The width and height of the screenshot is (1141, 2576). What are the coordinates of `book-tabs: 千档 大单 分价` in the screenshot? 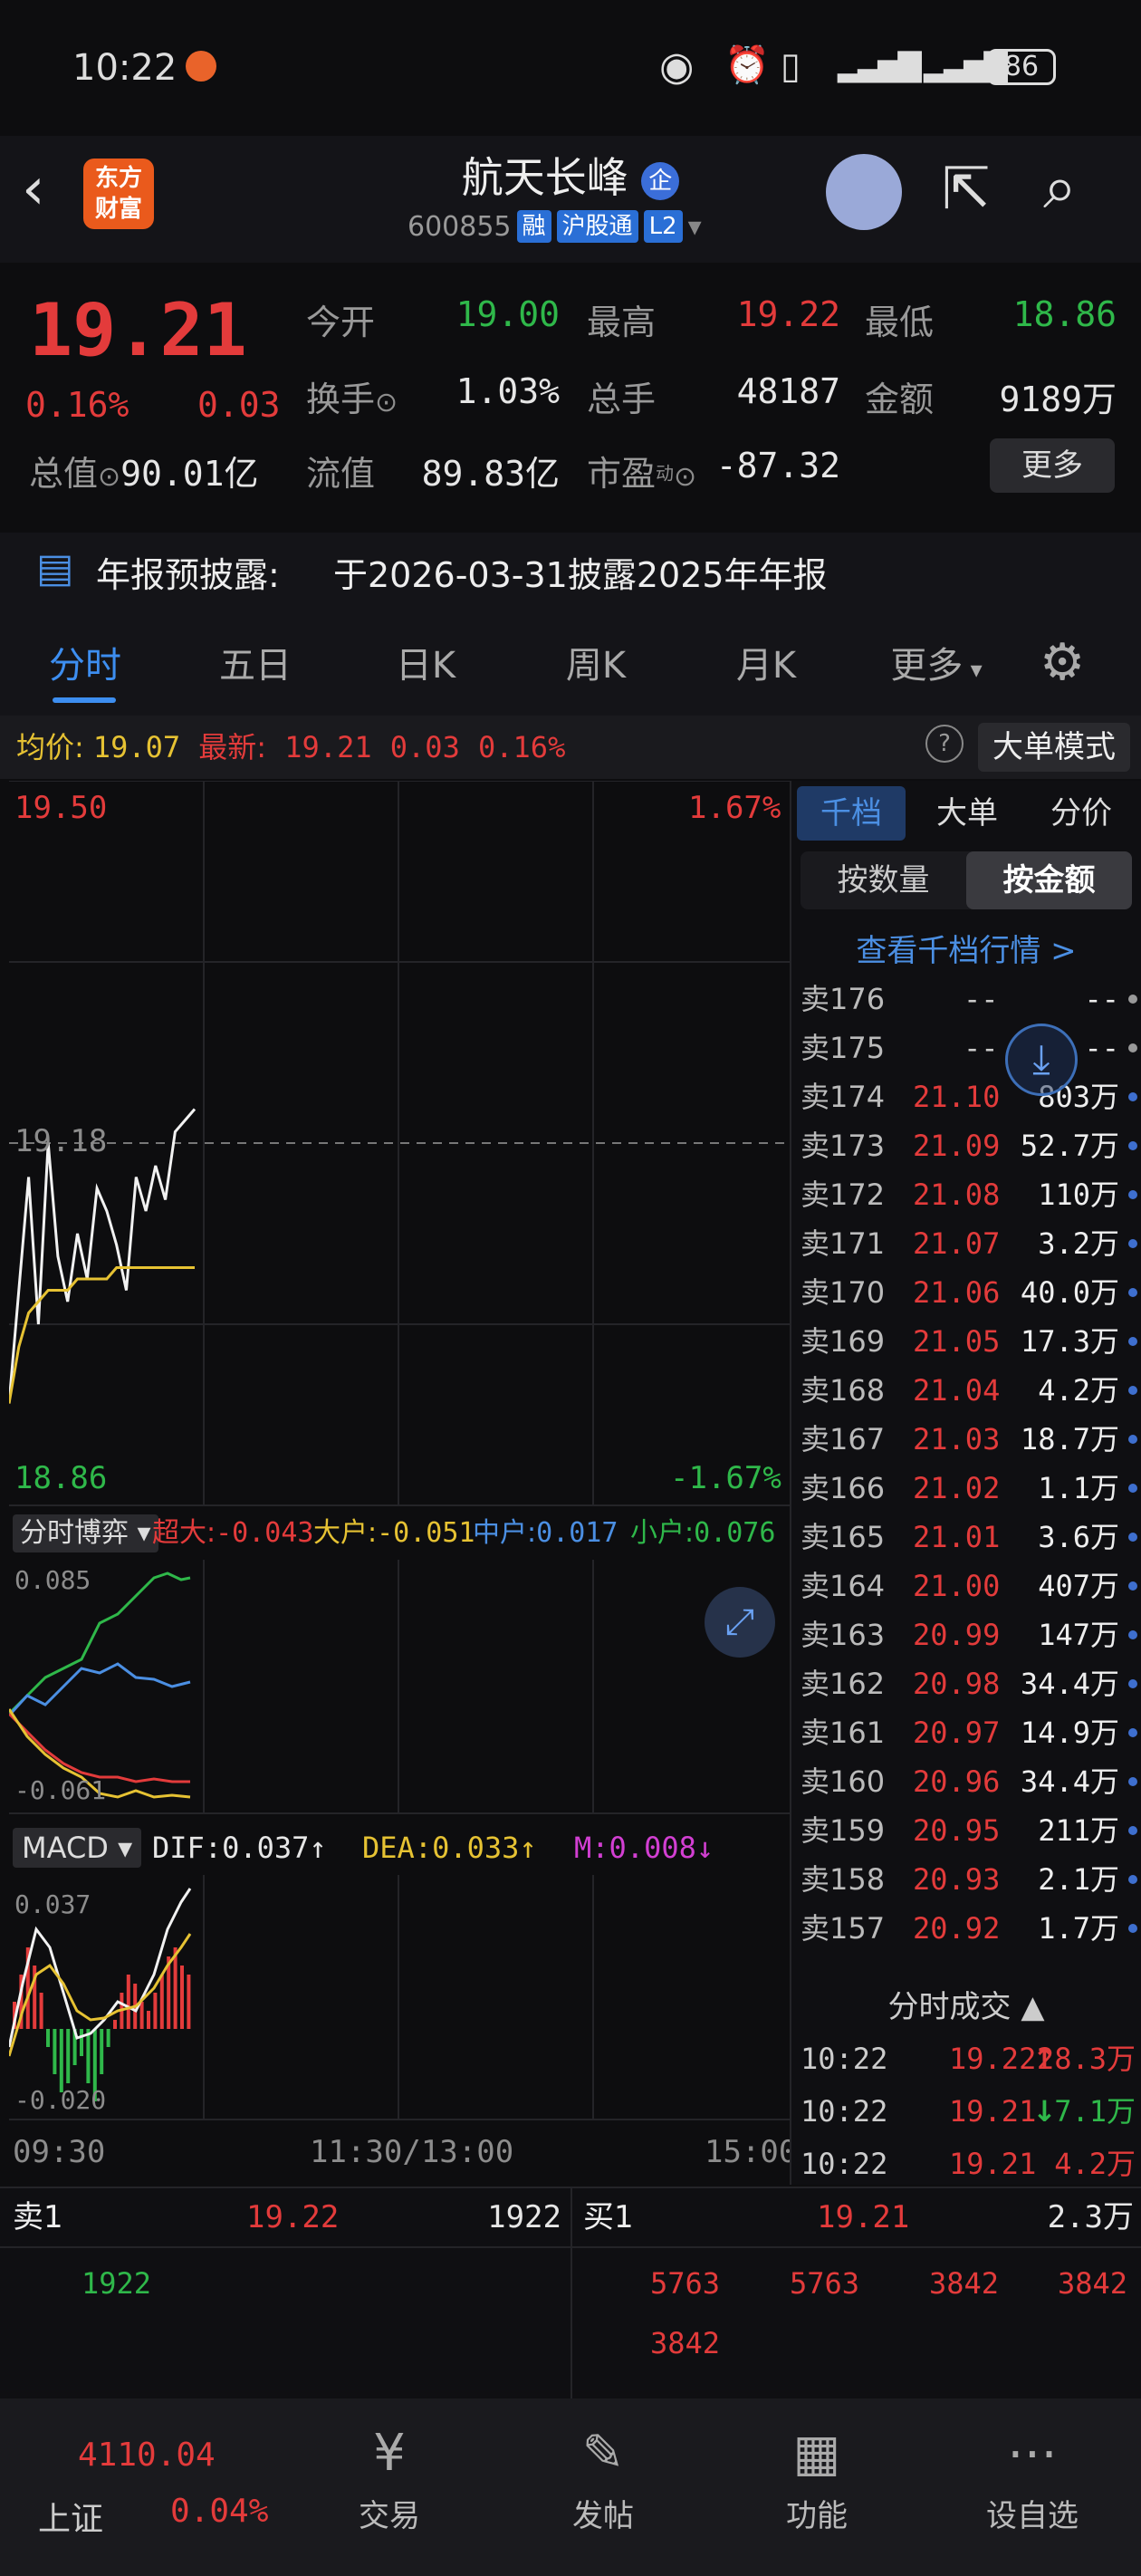 It's located at (966, 813).